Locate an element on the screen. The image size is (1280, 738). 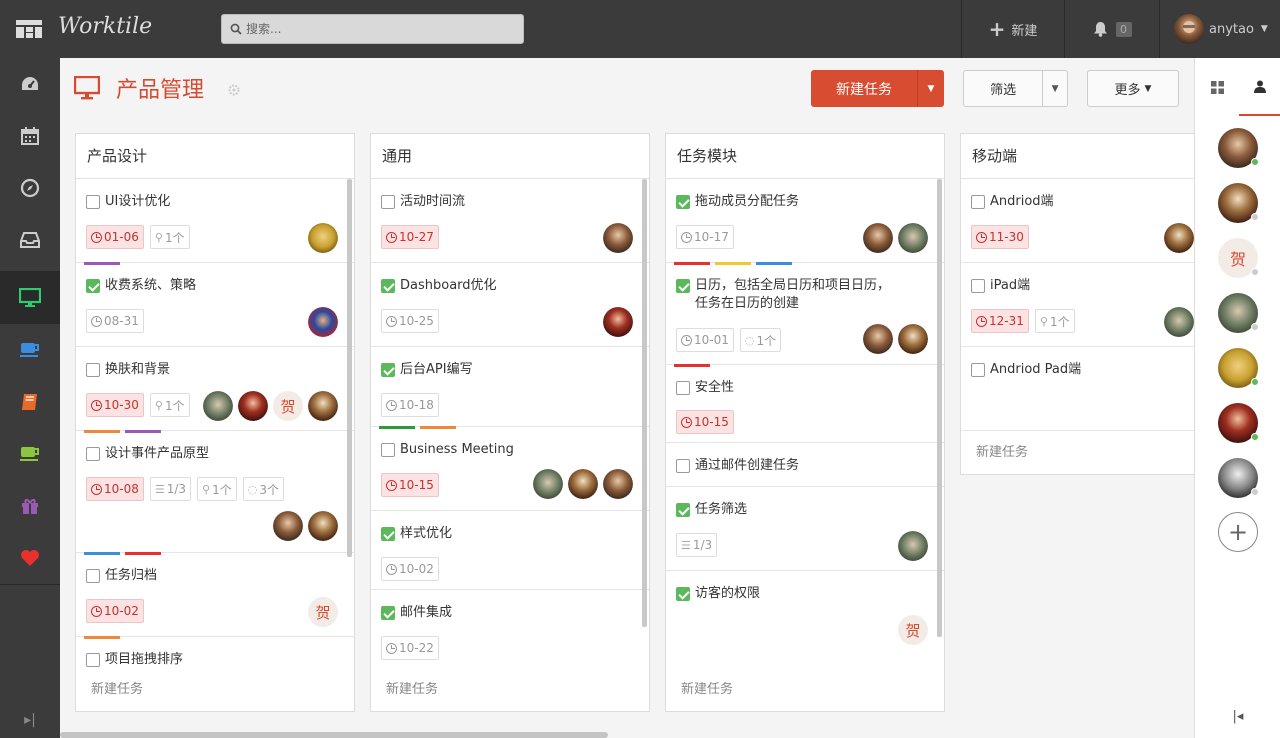
new-task-button: 新建任务 ▼ is located at coordinates (877, 88).